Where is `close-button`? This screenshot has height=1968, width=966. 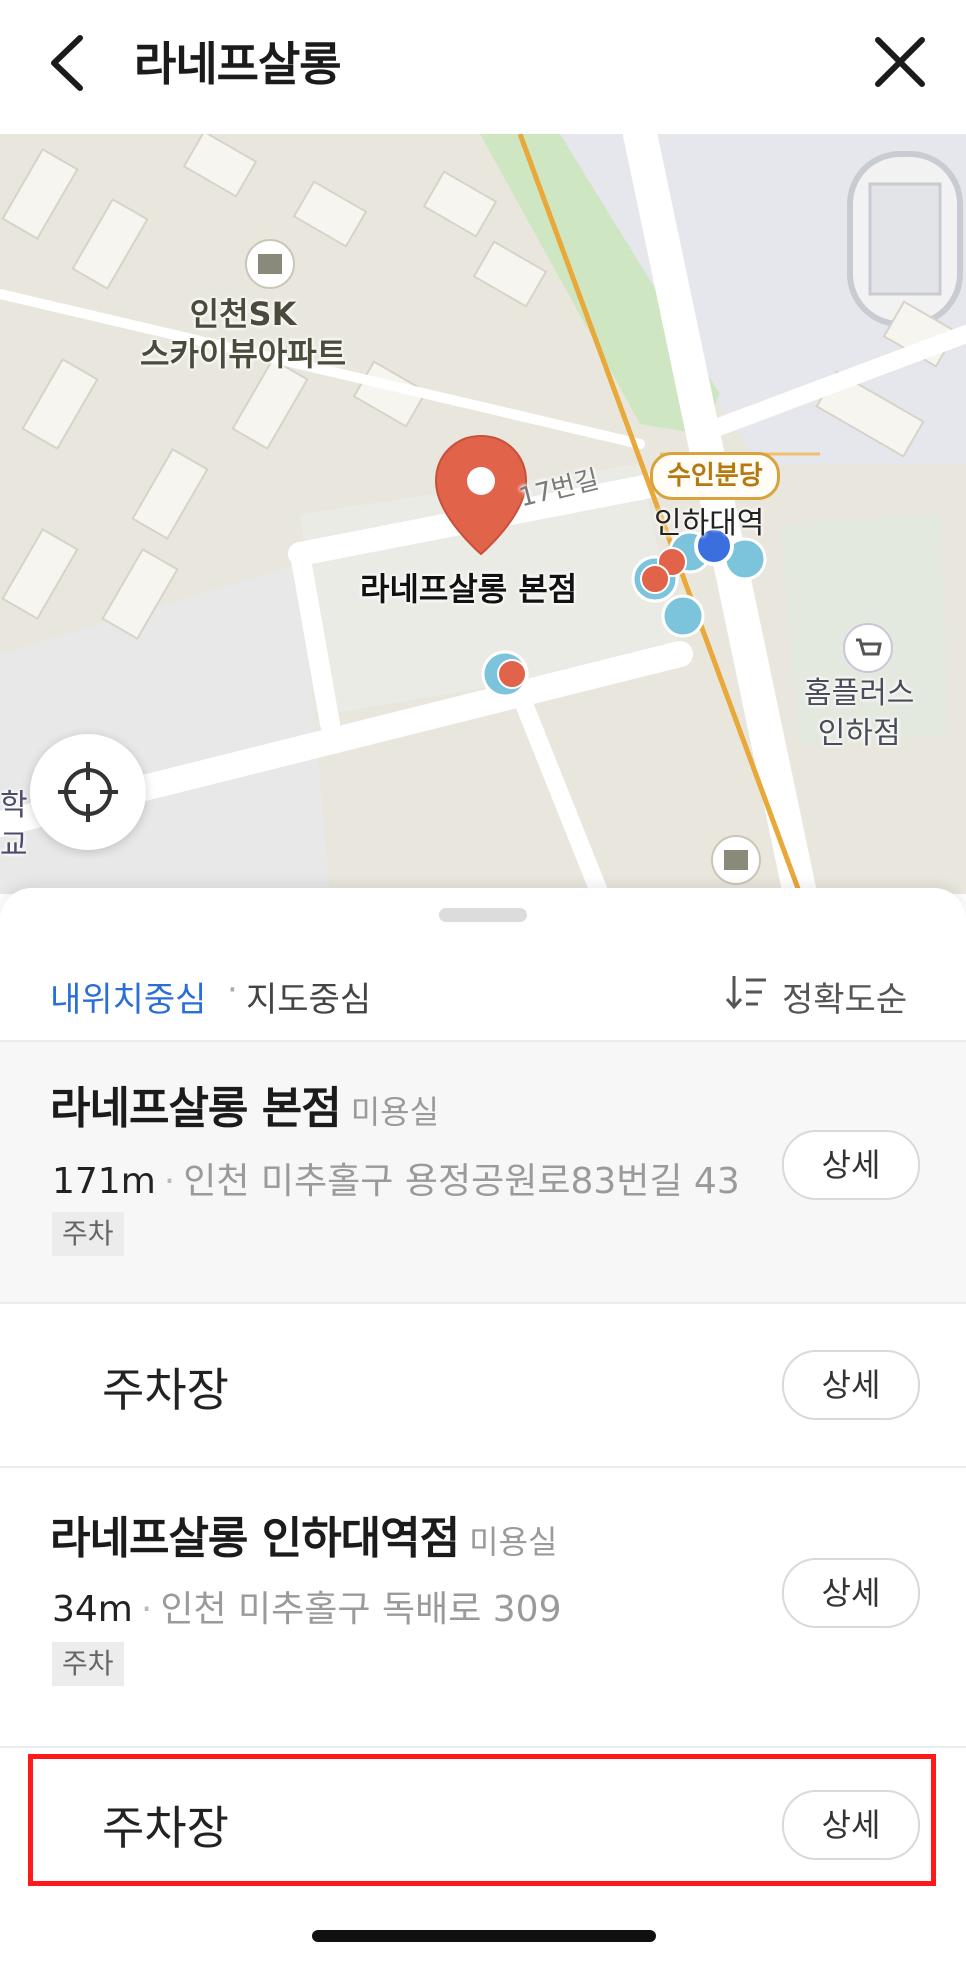
close-button is located at coordinates (900, 62).